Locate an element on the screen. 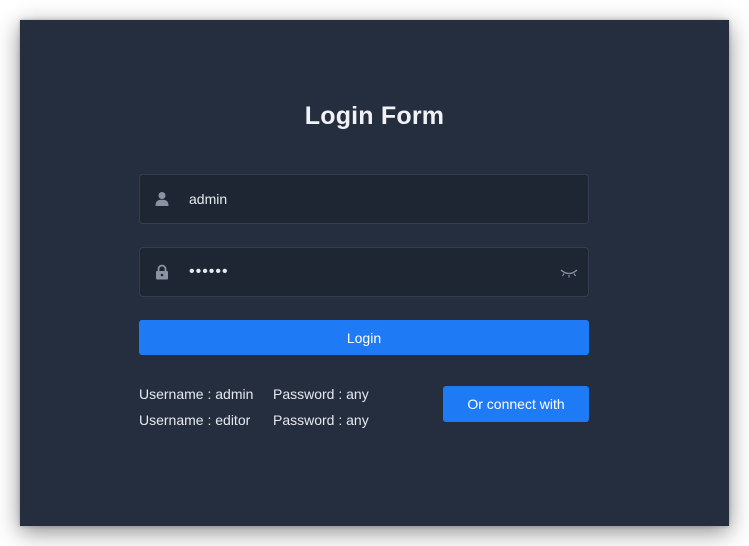  form-title: Login Form is located at coordinates (374, 116).